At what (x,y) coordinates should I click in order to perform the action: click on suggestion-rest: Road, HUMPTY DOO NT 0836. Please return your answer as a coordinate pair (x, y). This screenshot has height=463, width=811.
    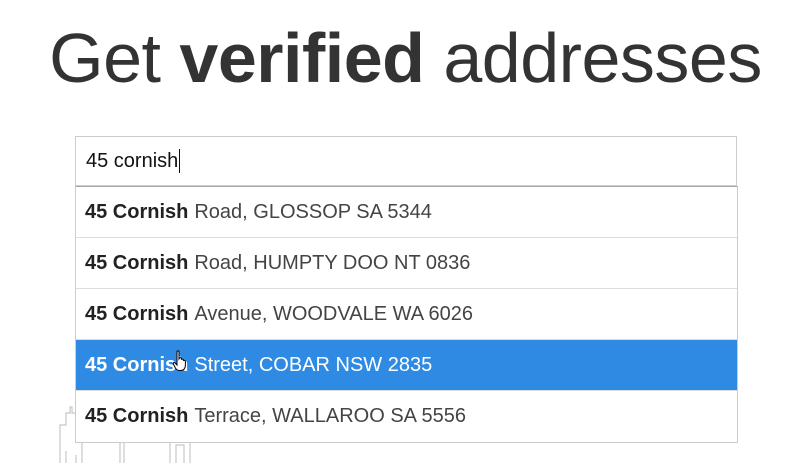
    Looking at the image, I should click on (332, 262).